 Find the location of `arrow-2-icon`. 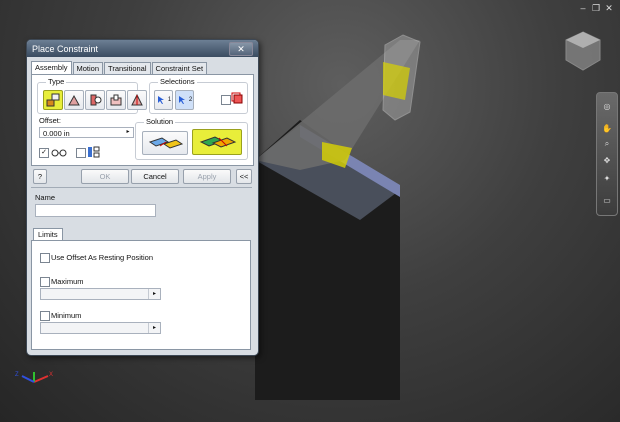

arrow-2-icon is located at coordinates (181, 100).